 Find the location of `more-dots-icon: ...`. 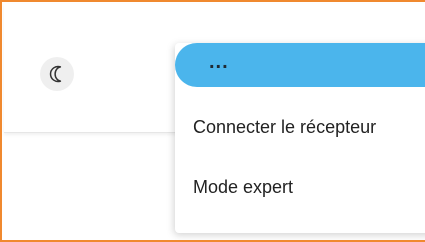

more-dots-icon: ... is located at coordinates (219, 62).